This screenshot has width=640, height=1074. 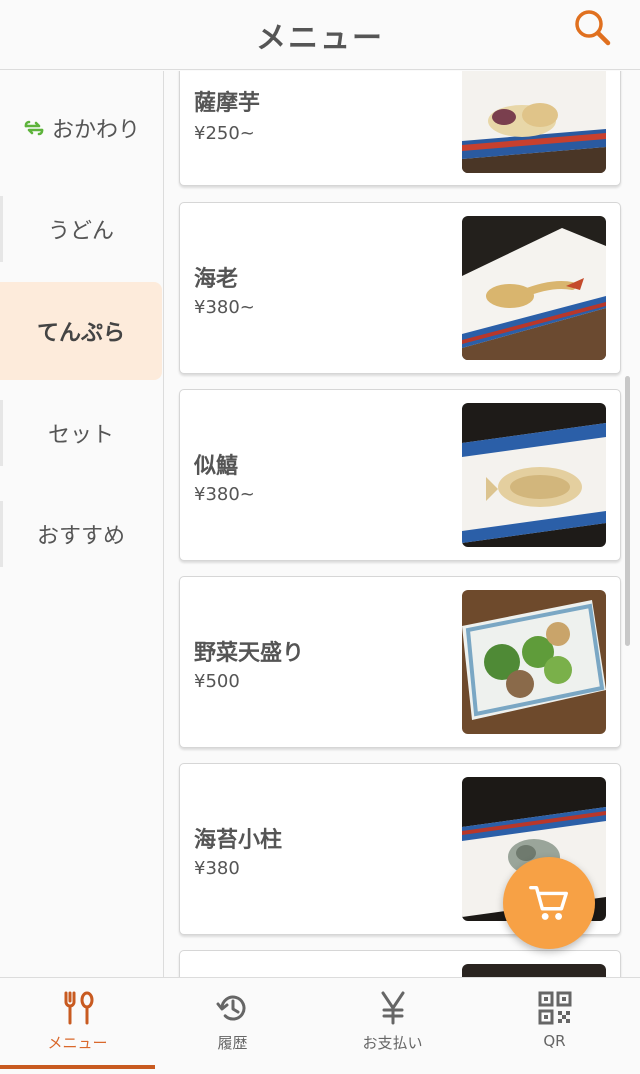 What do you see at coordinates (554, 1008) in the screenshot?
I see `qr-code-icon` at bounding box center [554, 1008].